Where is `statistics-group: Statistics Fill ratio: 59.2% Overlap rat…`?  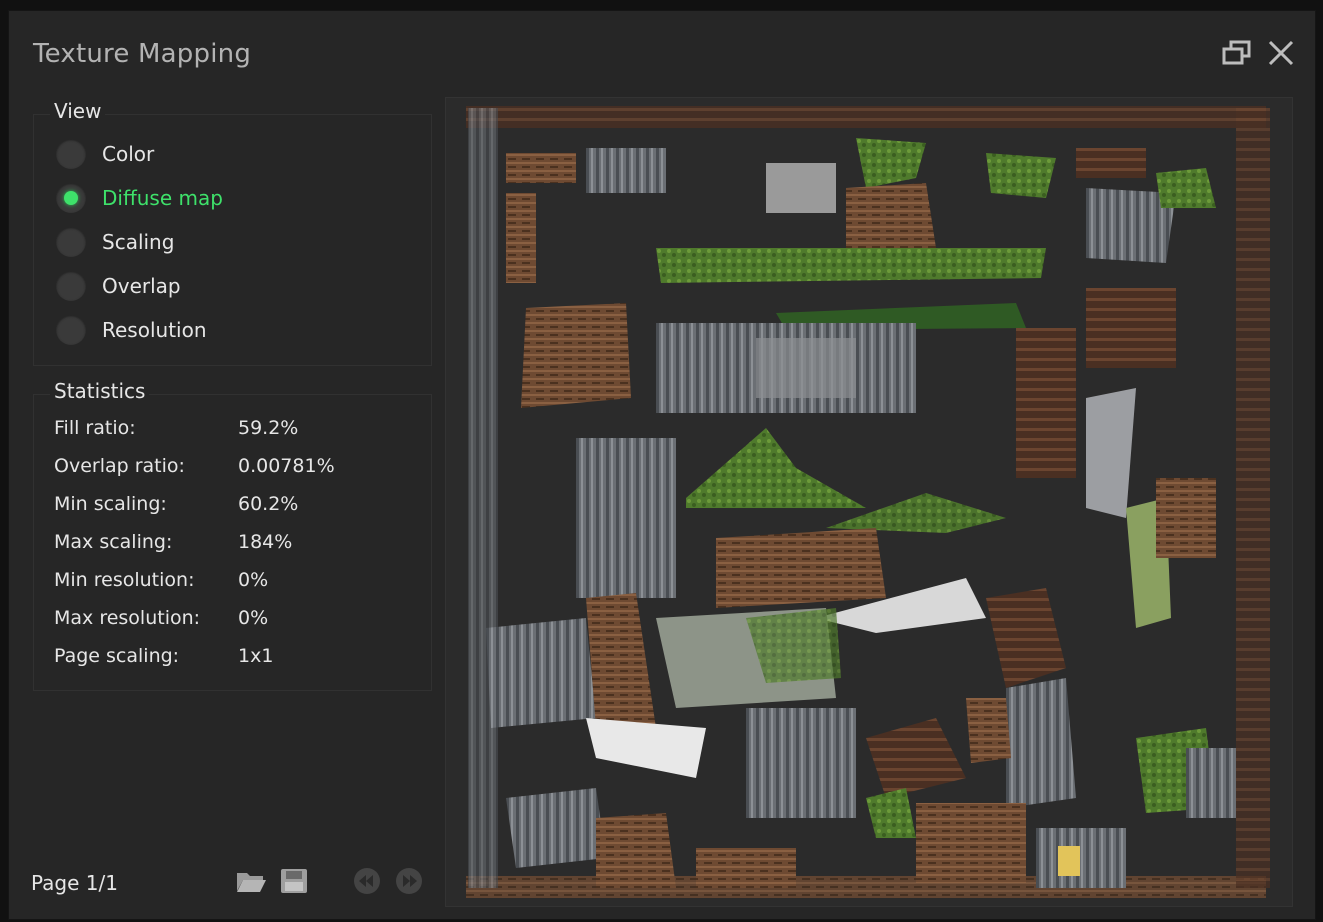 statistics-group: Statistics Fill ratio: 59.2% Overlap rat… is located at coordinates (232, 535).